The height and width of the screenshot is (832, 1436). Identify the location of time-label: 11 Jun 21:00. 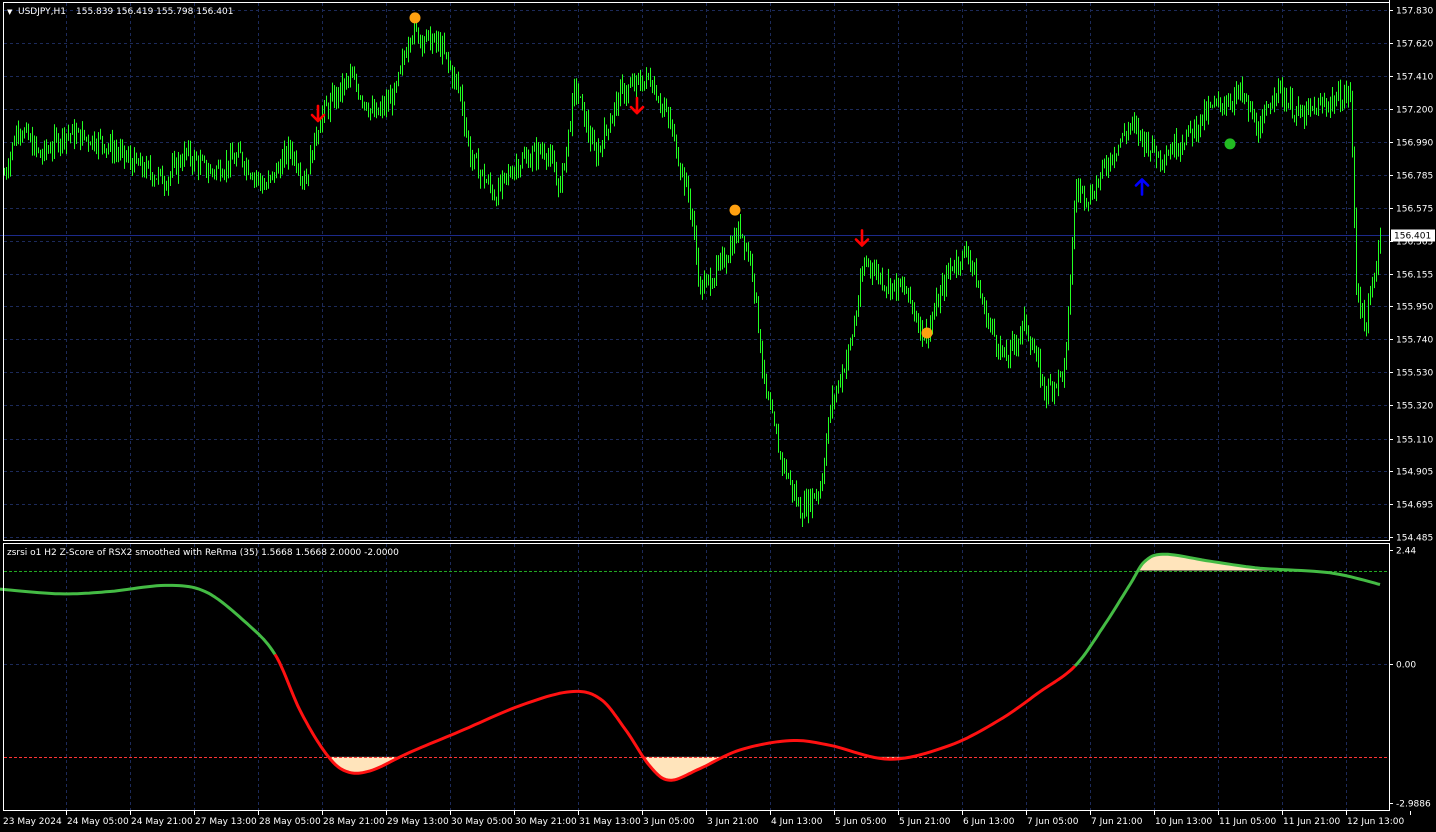
(1311, 822).